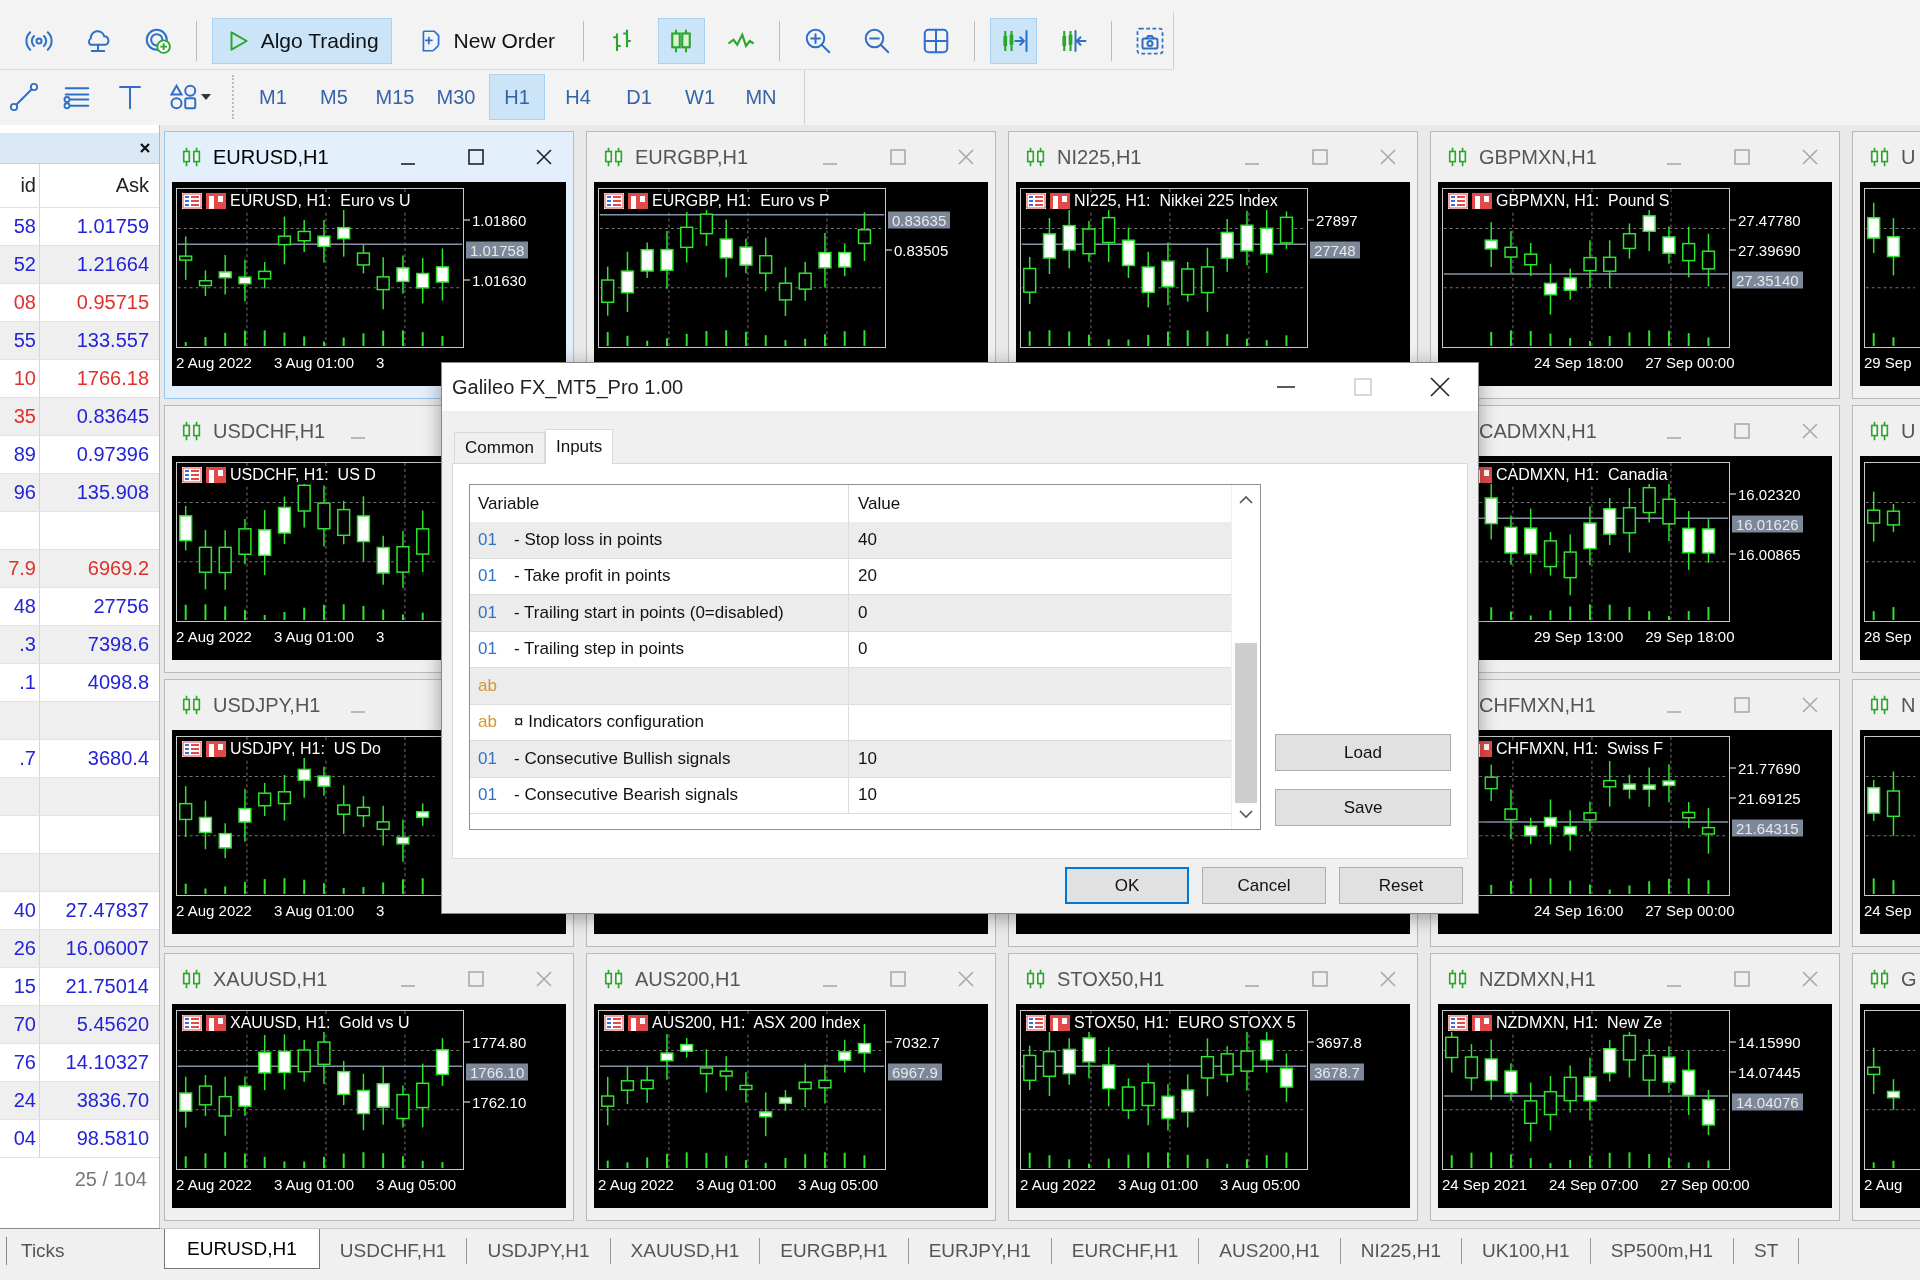  I want to click on current-price-label: 1766.10, so click(497, 1072).